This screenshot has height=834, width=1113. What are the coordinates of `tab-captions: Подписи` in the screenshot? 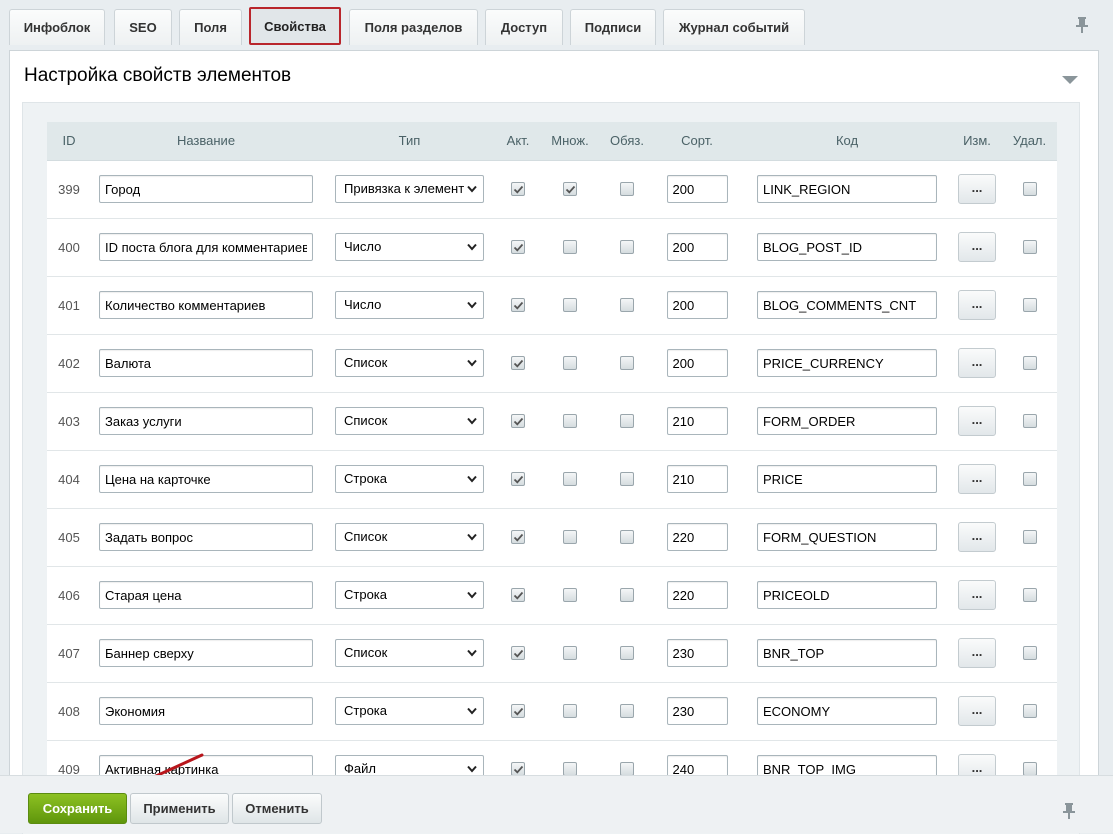 It's located at (613, 27).